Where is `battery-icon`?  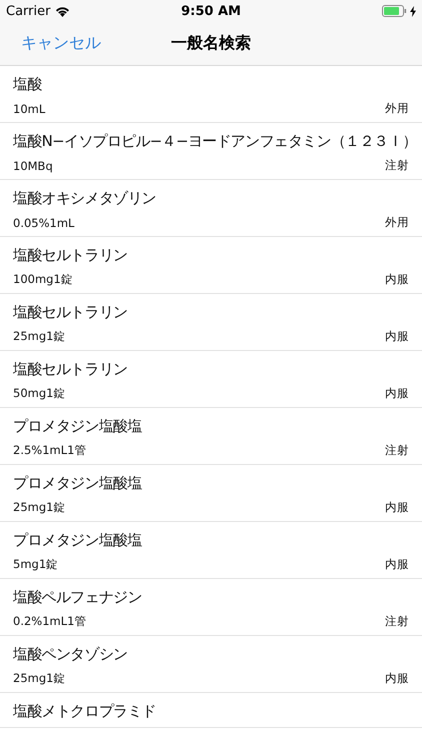 battery-icon is located at coordinates (395, 11).